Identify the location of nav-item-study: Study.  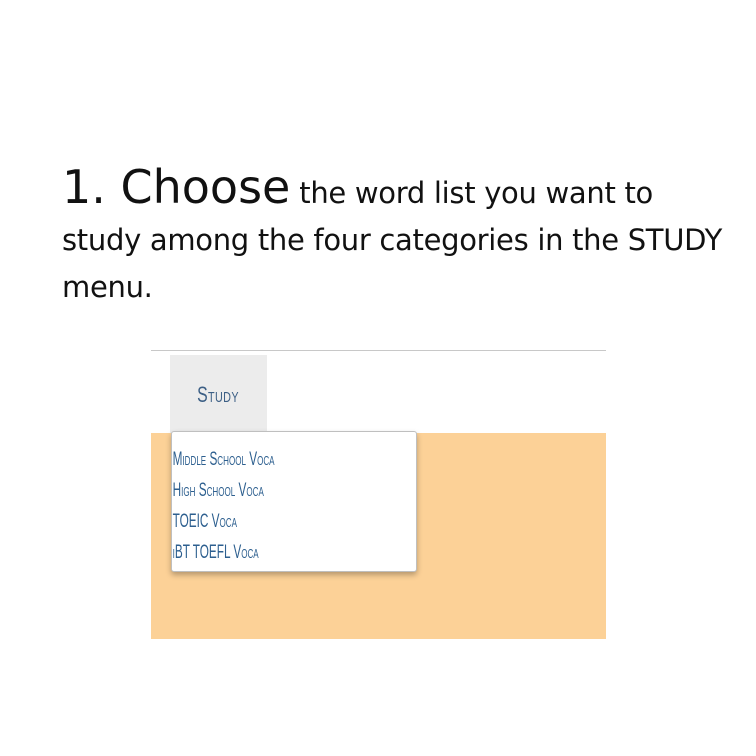
(218, 394).